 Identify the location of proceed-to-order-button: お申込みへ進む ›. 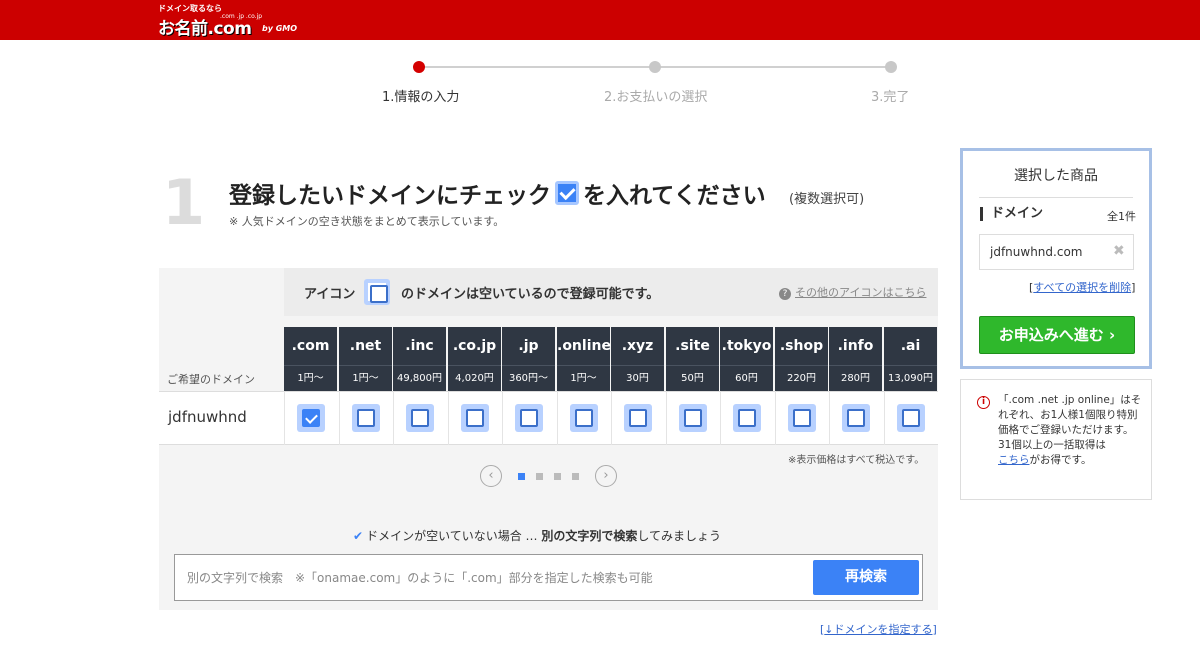
(1057, 335).